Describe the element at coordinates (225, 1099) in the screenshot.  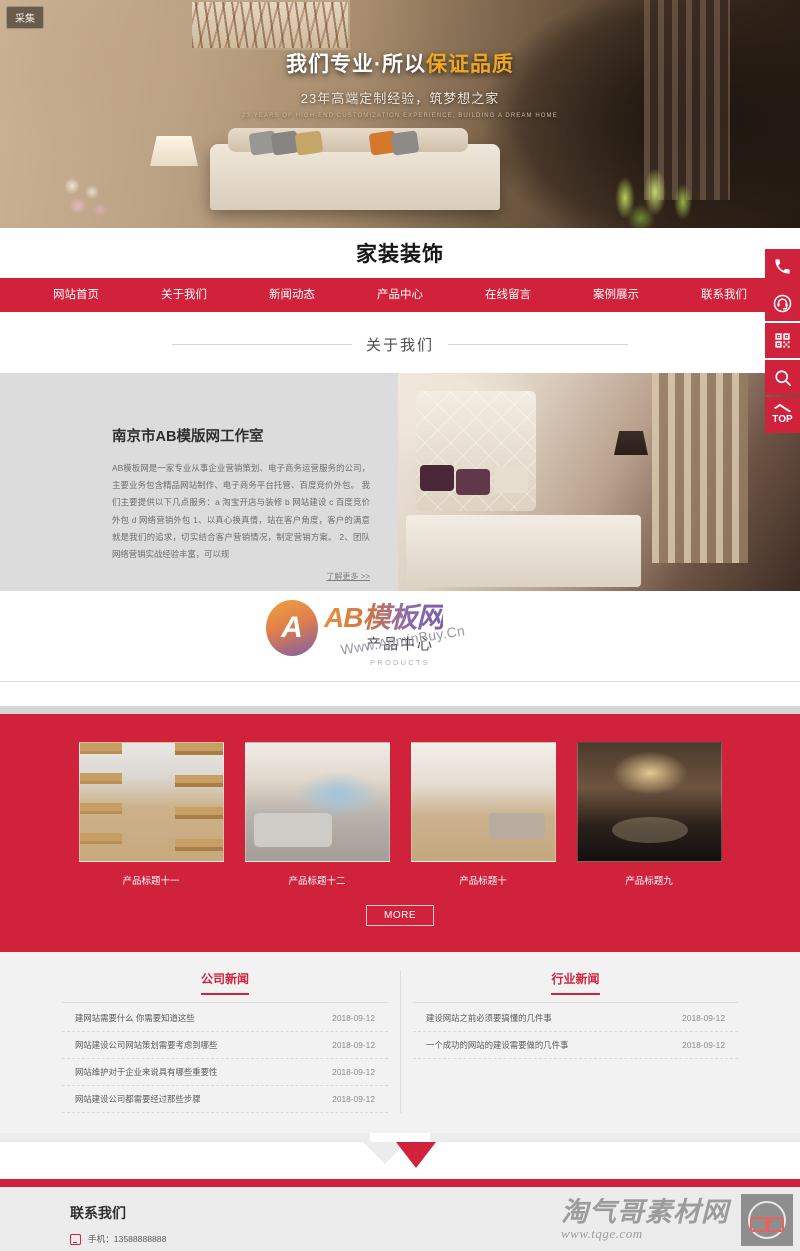
I see `news-list-item: 网站建设公司都需要经过那些步骤 2018-09-12` at that location.